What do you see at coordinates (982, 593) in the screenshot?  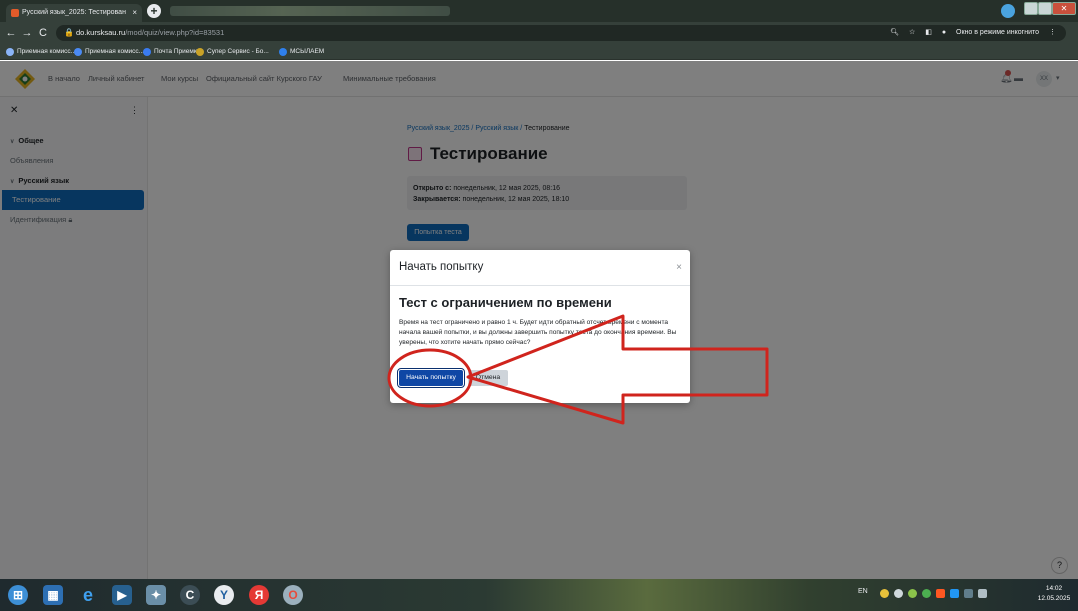 I see `volume-icon` at bounding box center [982, 593].